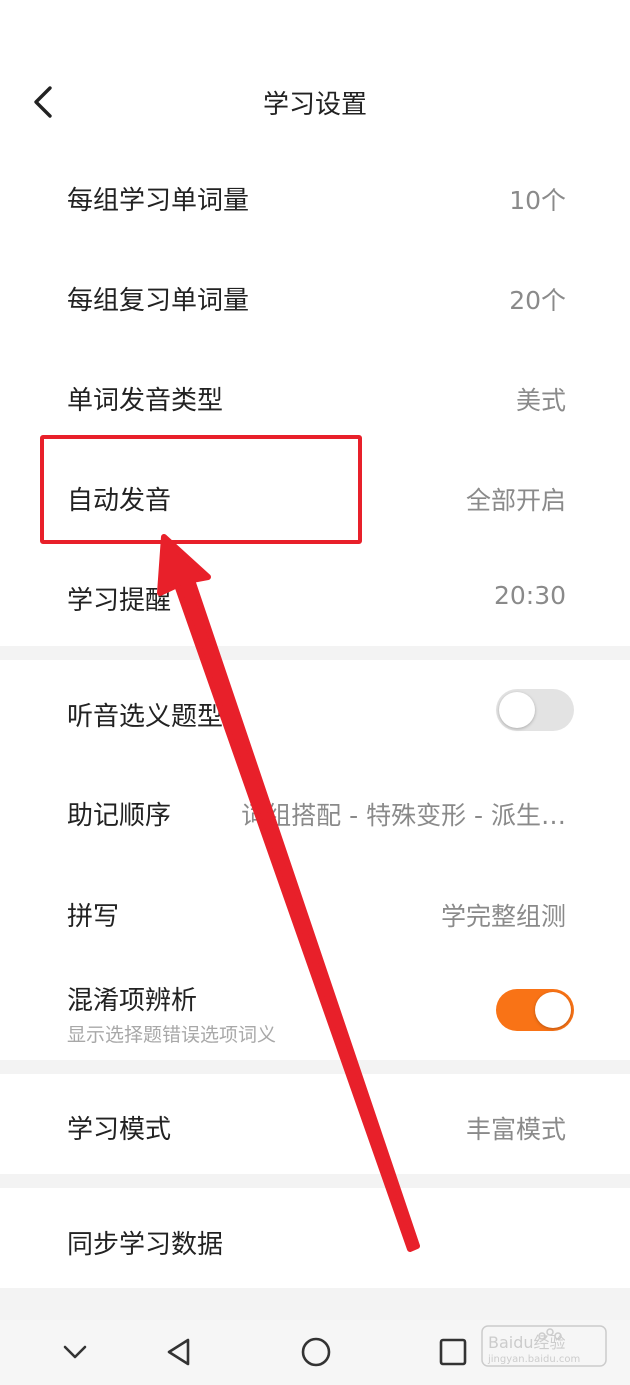 The height and width of the screenshot is (1385, 630). What do you see at coordinates (145, 401) in the screenshot?
I see `setting-label: 单词发音类型` at bounding box center [145, 401].